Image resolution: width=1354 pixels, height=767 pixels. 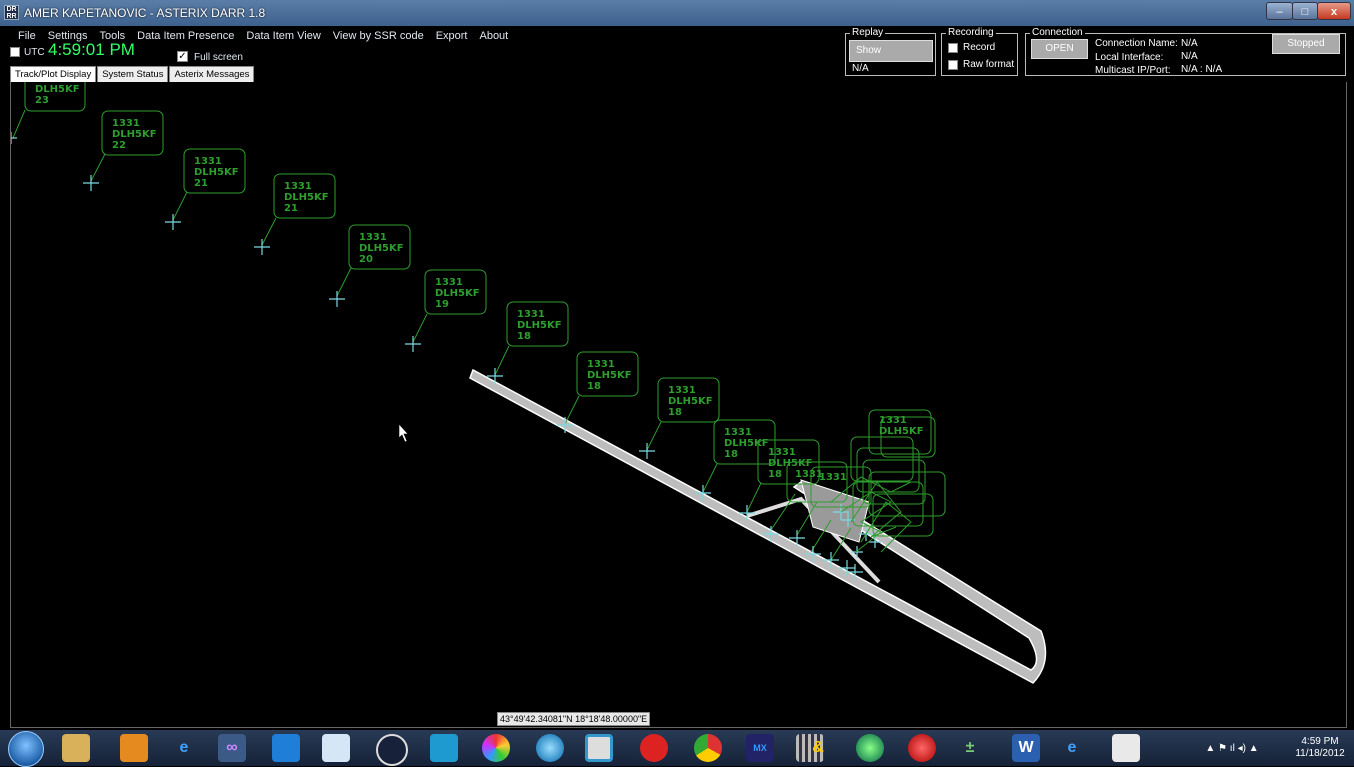 What do you see at coordinates (91, 49) in the screenshot?
I see `clock-display: 4:59:01 PM` at bounding box center [91, 49].